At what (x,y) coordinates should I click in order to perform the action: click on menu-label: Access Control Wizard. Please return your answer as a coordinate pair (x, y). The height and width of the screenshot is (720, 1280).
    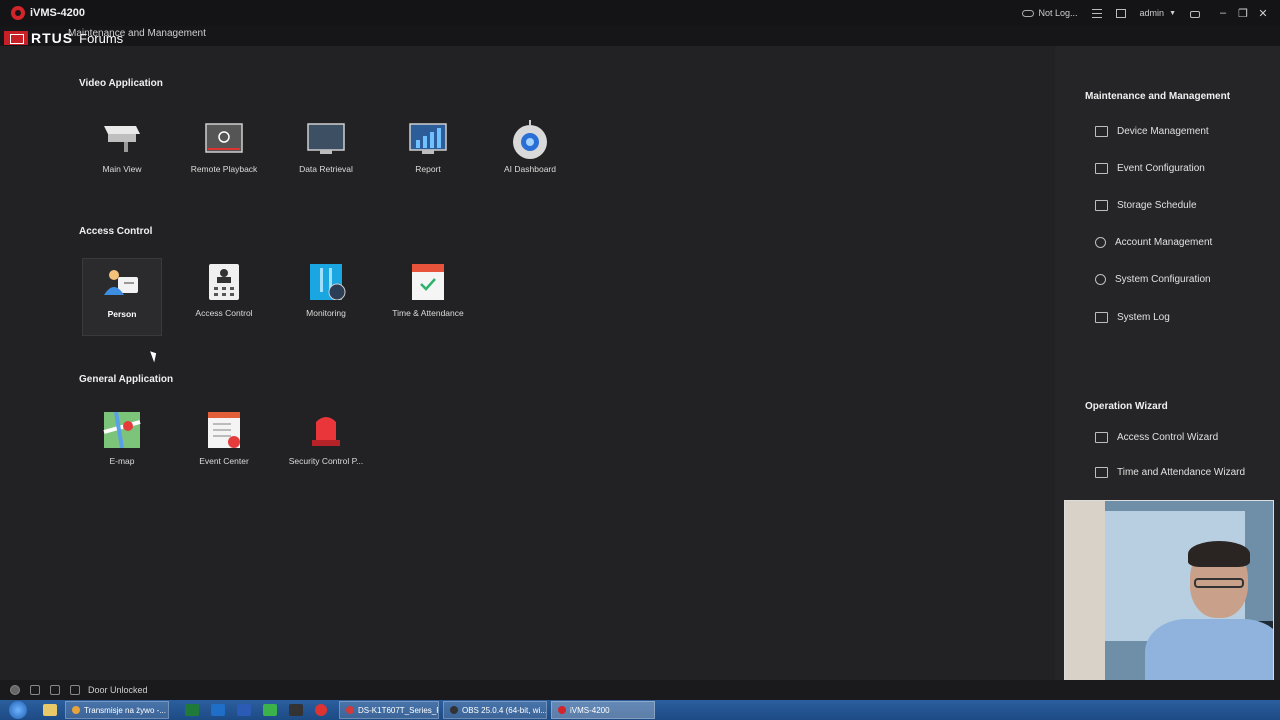
    Looking at the image, I should click on (1168, 437).